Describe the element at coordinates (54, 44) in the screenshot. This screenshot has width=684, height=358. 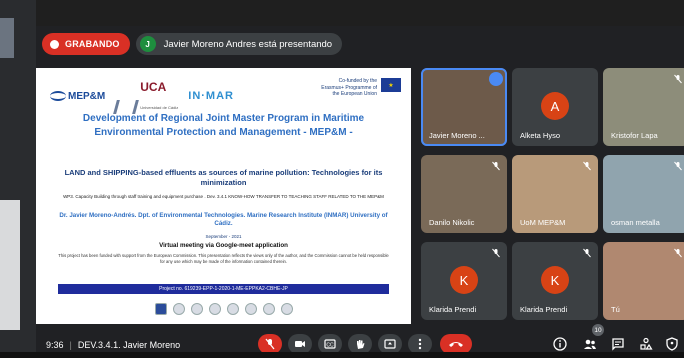
I see `record-dot-icon` at that location.